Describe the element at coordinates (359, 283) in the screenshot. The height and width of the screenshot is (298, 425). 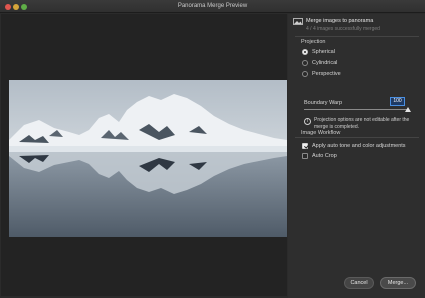
I see `cancel-button: Cancel` at that location.